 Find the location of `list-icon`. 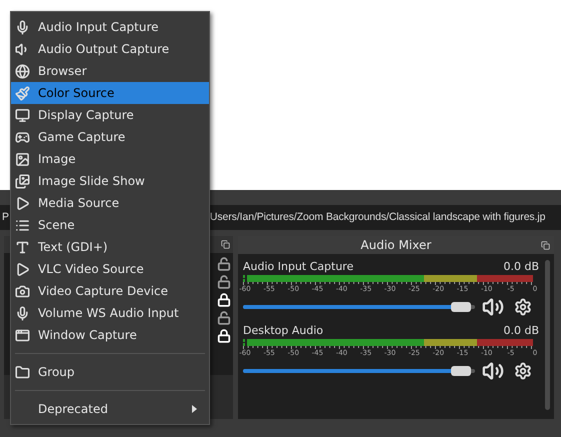

list-icon is located at coordinates (22, 225).